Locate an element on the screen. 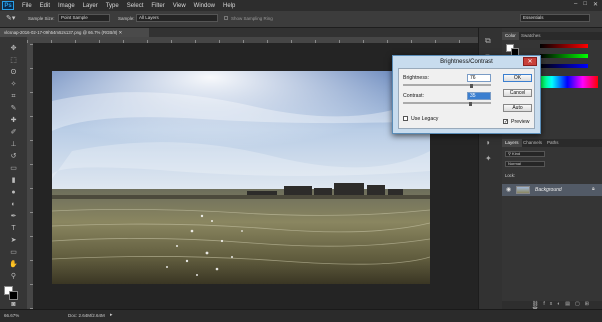 The image size is (602, 322). shape-tool-icon: ▭ is located at coordinates (13, 252).